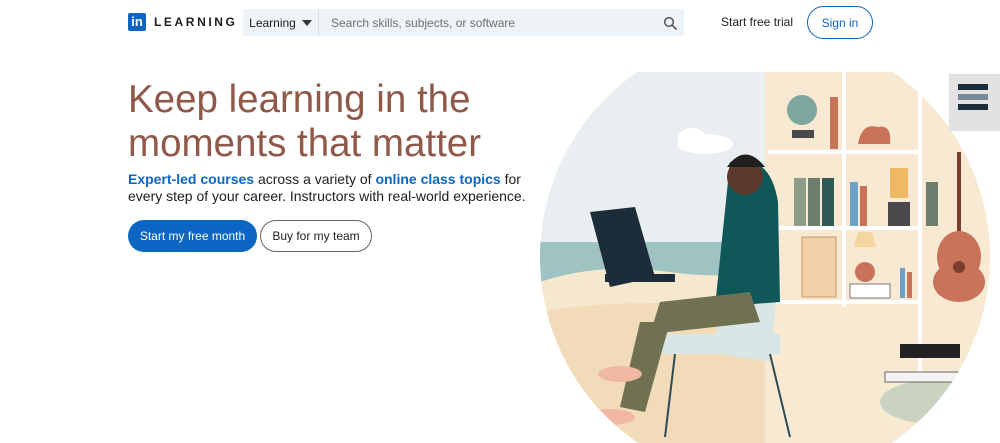 This screenshot has width=1000, height=443. I want to click on start-free-month-button: Start my free month, so click(192, 236).